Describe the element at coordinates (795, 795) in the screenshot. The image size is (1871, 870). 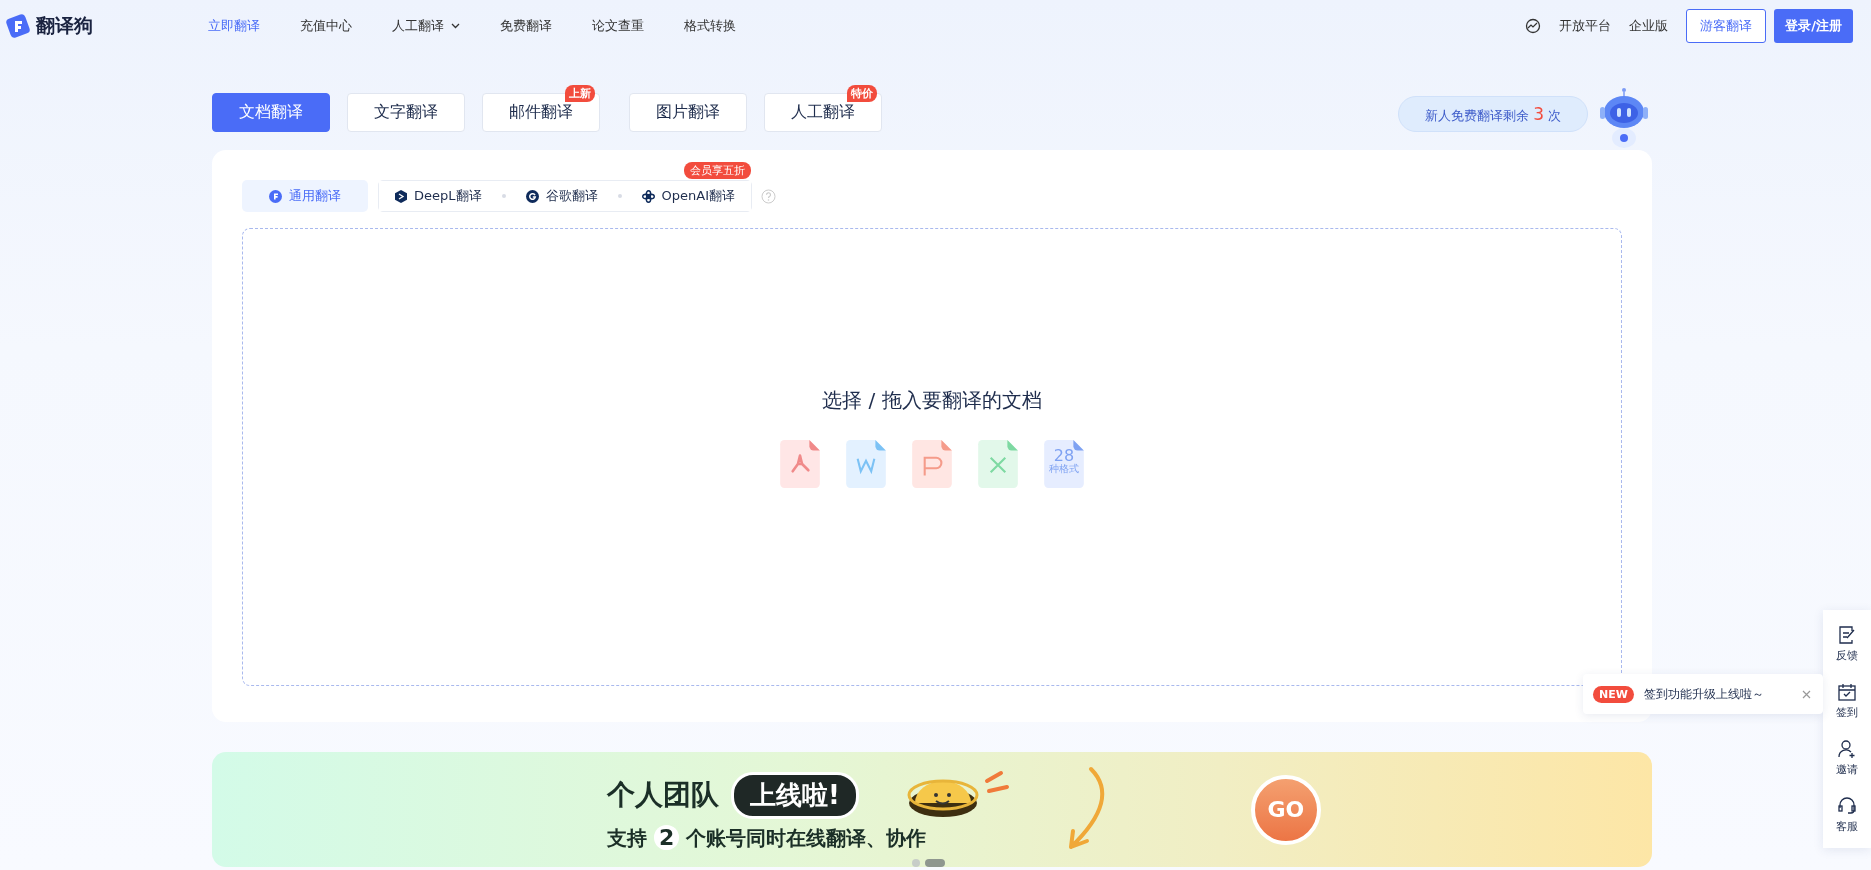
I see `banner-tag: 上线啦!` at that location.